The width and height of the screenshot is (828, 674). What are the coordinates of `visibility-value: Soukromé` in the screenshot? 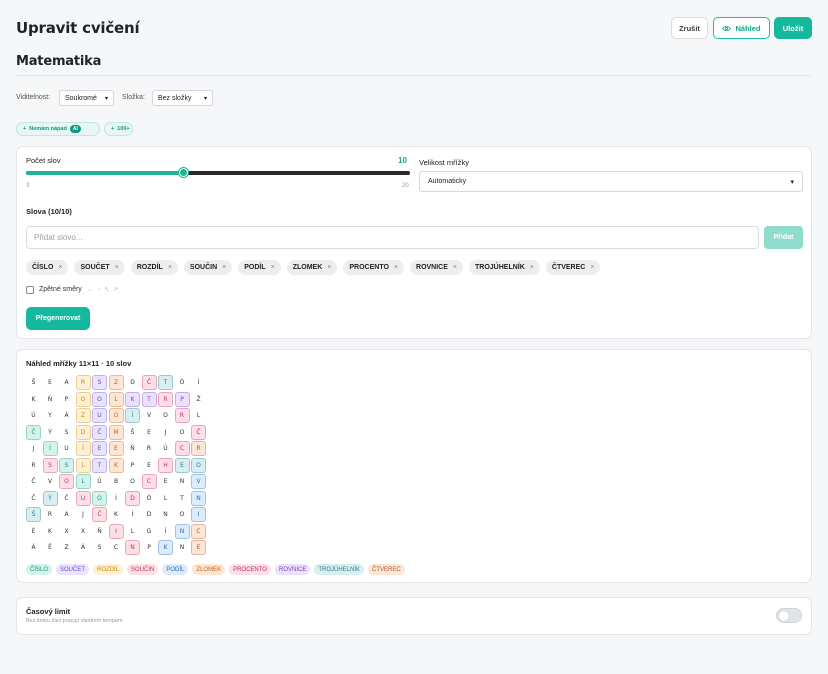 It's located at (81, 98).